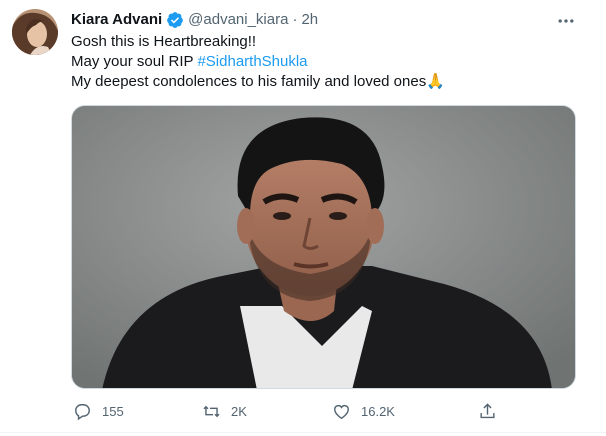 The width and height of the screenshot is (606, 436). Describe the element at coordinates (98, 411) in the screenshot. I see `reply-button: 155` at that location.